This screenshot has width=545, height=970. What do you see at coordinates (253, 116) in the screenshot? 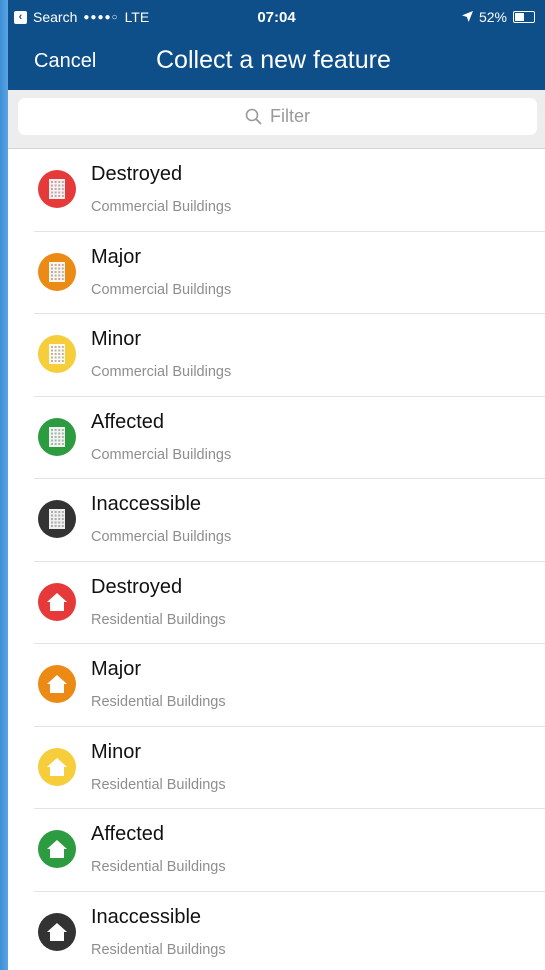
I see `search-icon` at bounding box center [253, 116].